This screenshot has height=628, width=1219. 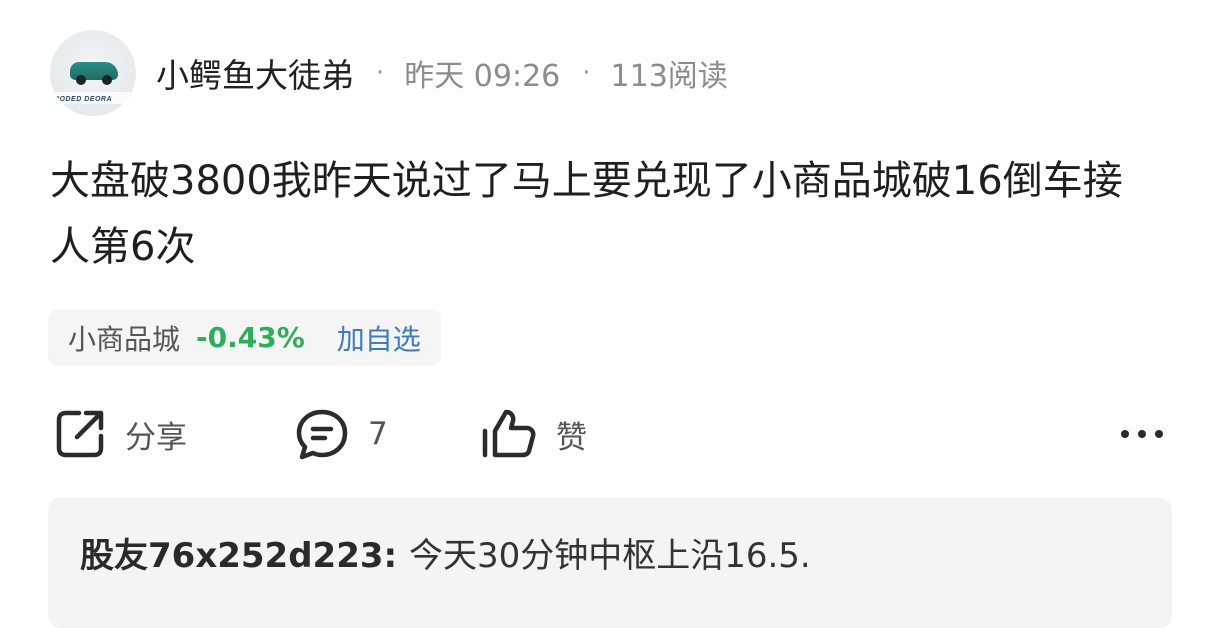 What do you see at coordinates (83, 99) in the screenshot?
I see `avatar-caption: RODED DEORA` at bounding box center [83, 99].